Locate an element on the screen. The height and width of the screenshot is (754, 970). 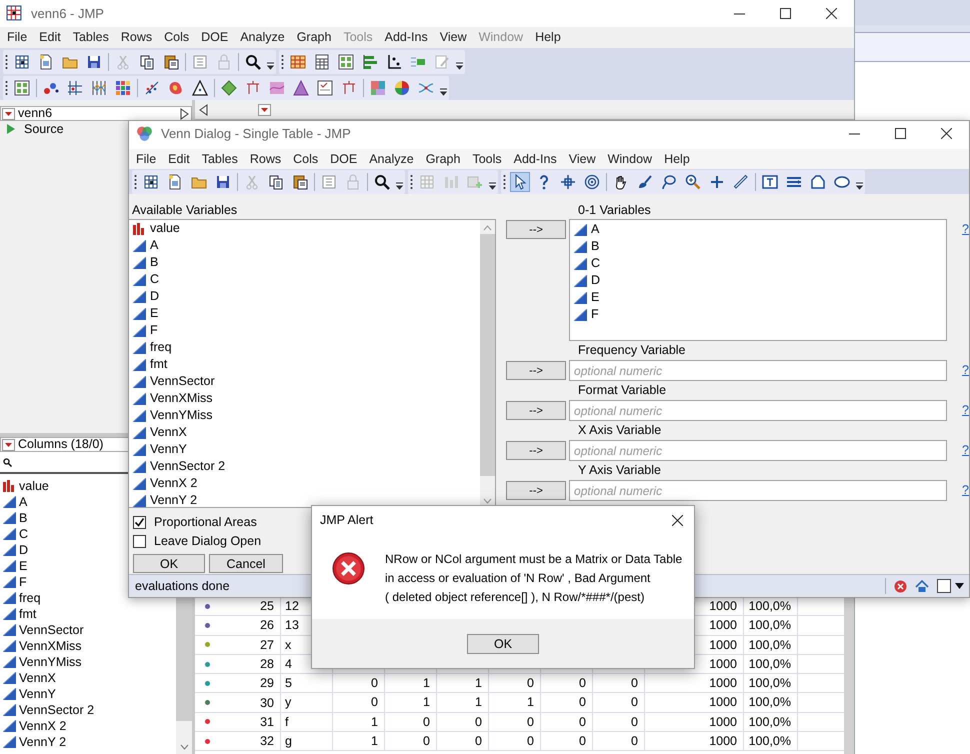
list-item: VennYMiss is located at coordinates (181, 415).